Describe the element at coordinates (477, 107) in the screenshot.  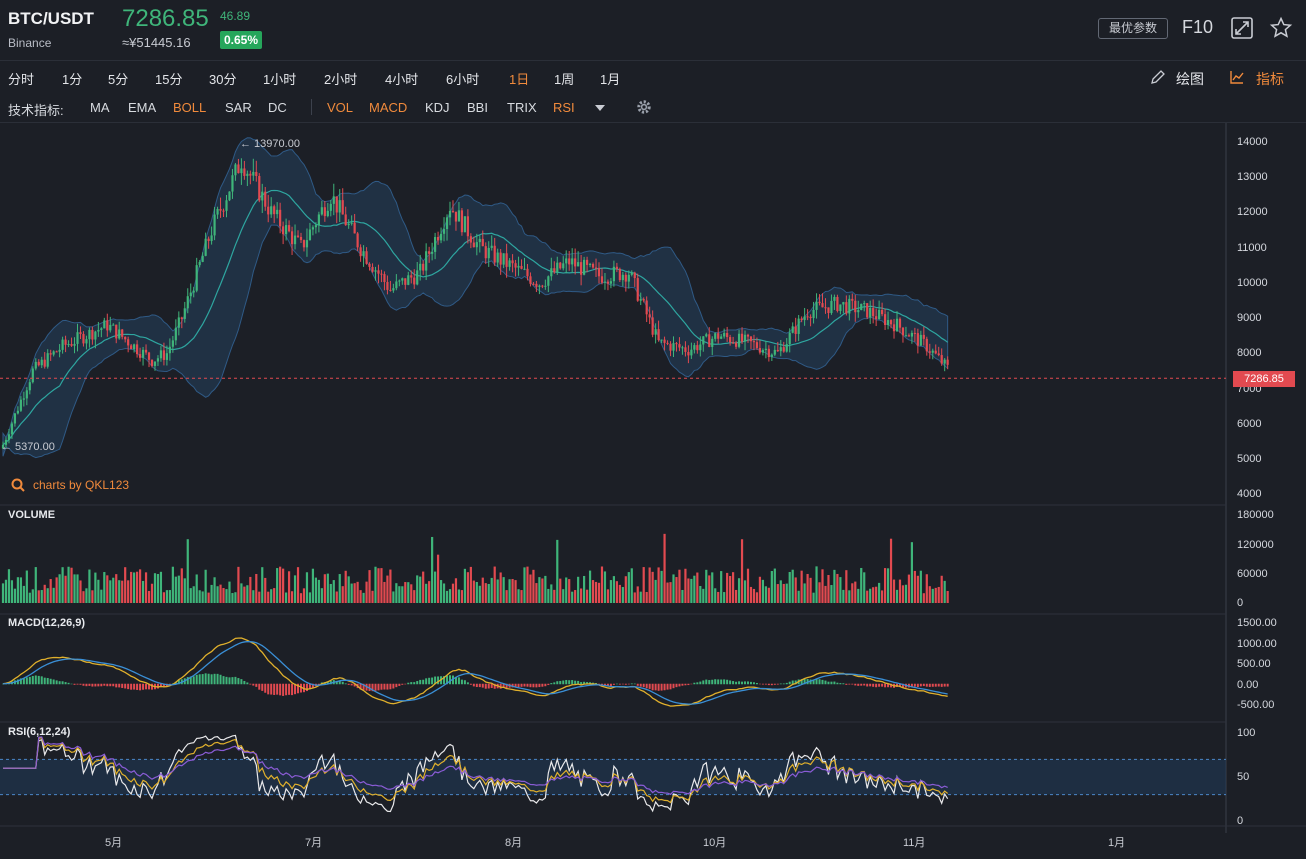
I see `ind-bbi: BBI` at that location.